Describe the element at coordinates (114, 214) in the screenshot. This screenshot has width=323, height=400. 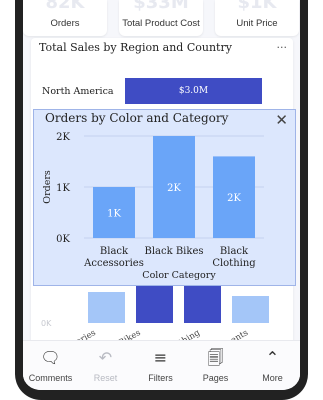
I see `data-label: 1K` at that location.